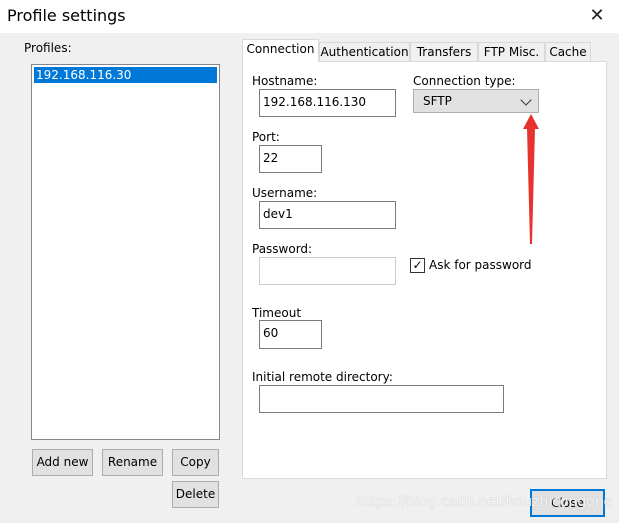 Image resolution: width=619 pixels, height=523 pixels. Describe the element at coordinates (568, 52) in the screenshot. I see `tab-cache: Cache` at that location.